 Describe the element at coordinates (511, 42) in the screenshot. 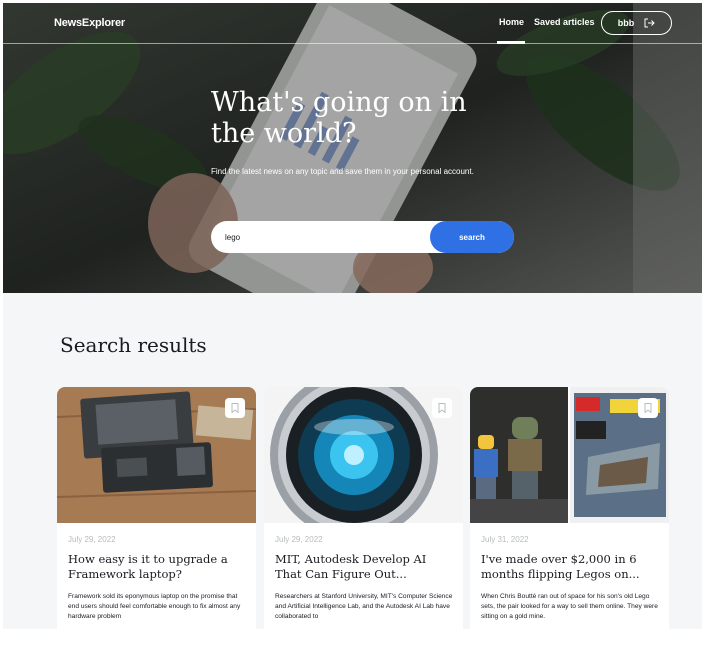

I see `nav-active-indicator` at that location.